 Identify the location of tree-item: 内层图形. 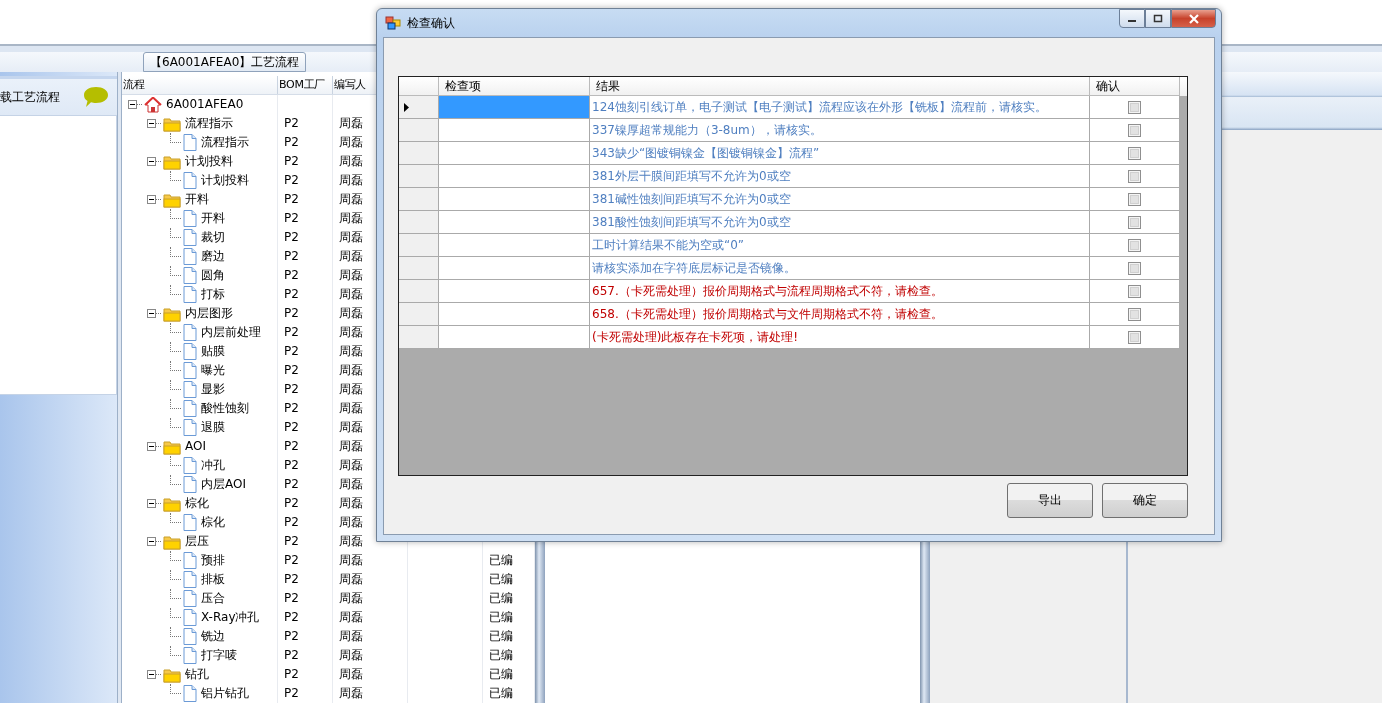
(209, 313).